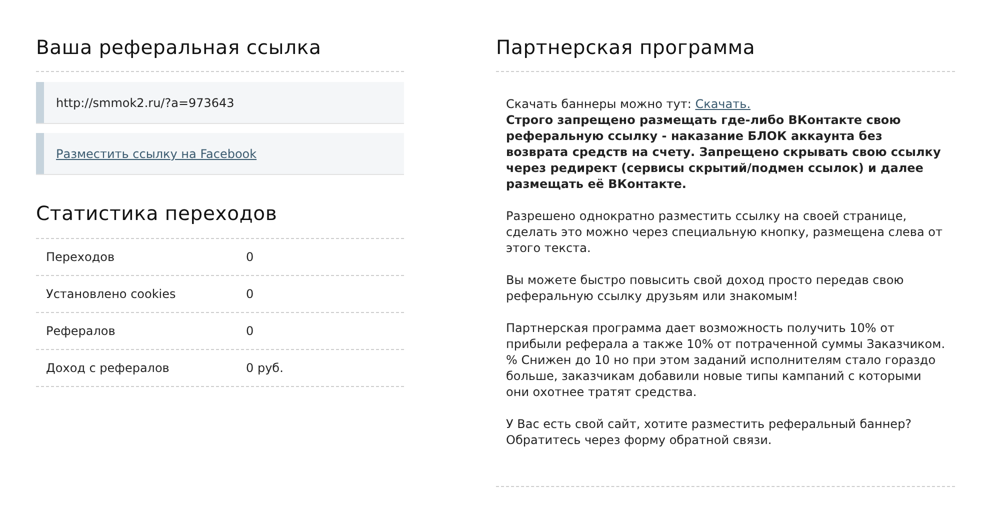 This screenshot has width=995, height=518. What do you see at coordinates (220, 54) in the screenshot?
I see `section-title: Ваша реферальная ссылка` at bounding box center [220, 54].